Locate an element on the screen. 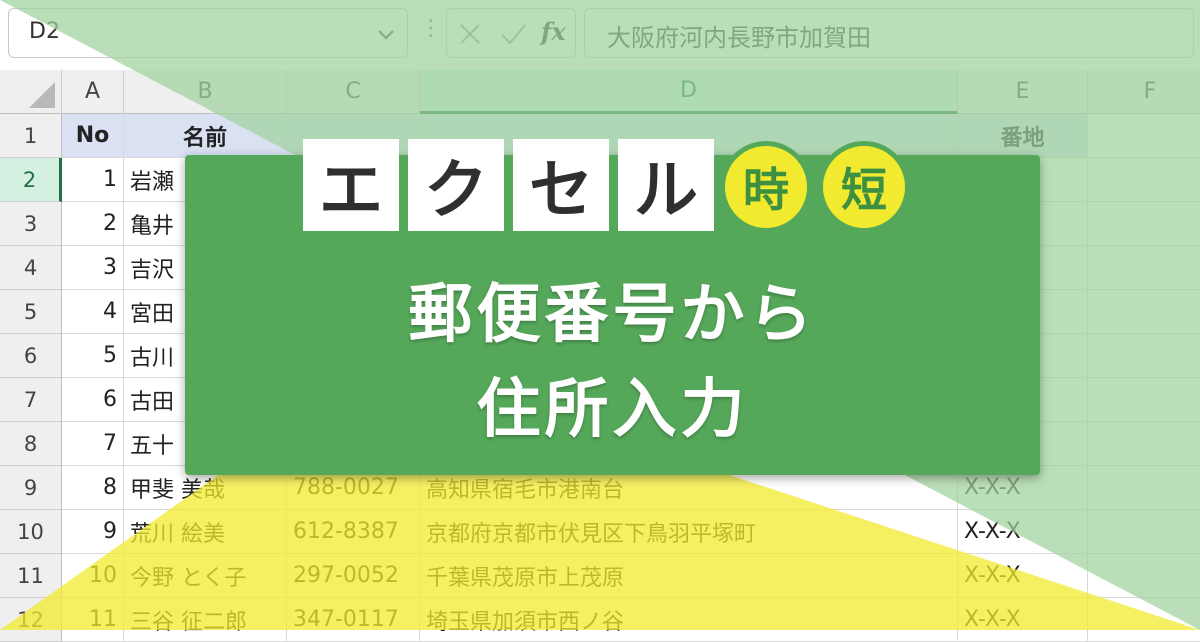  formula-bar: D2 ⋮ fx 大阪府河内長野市加賀田 is located at coordinates (600, 35).